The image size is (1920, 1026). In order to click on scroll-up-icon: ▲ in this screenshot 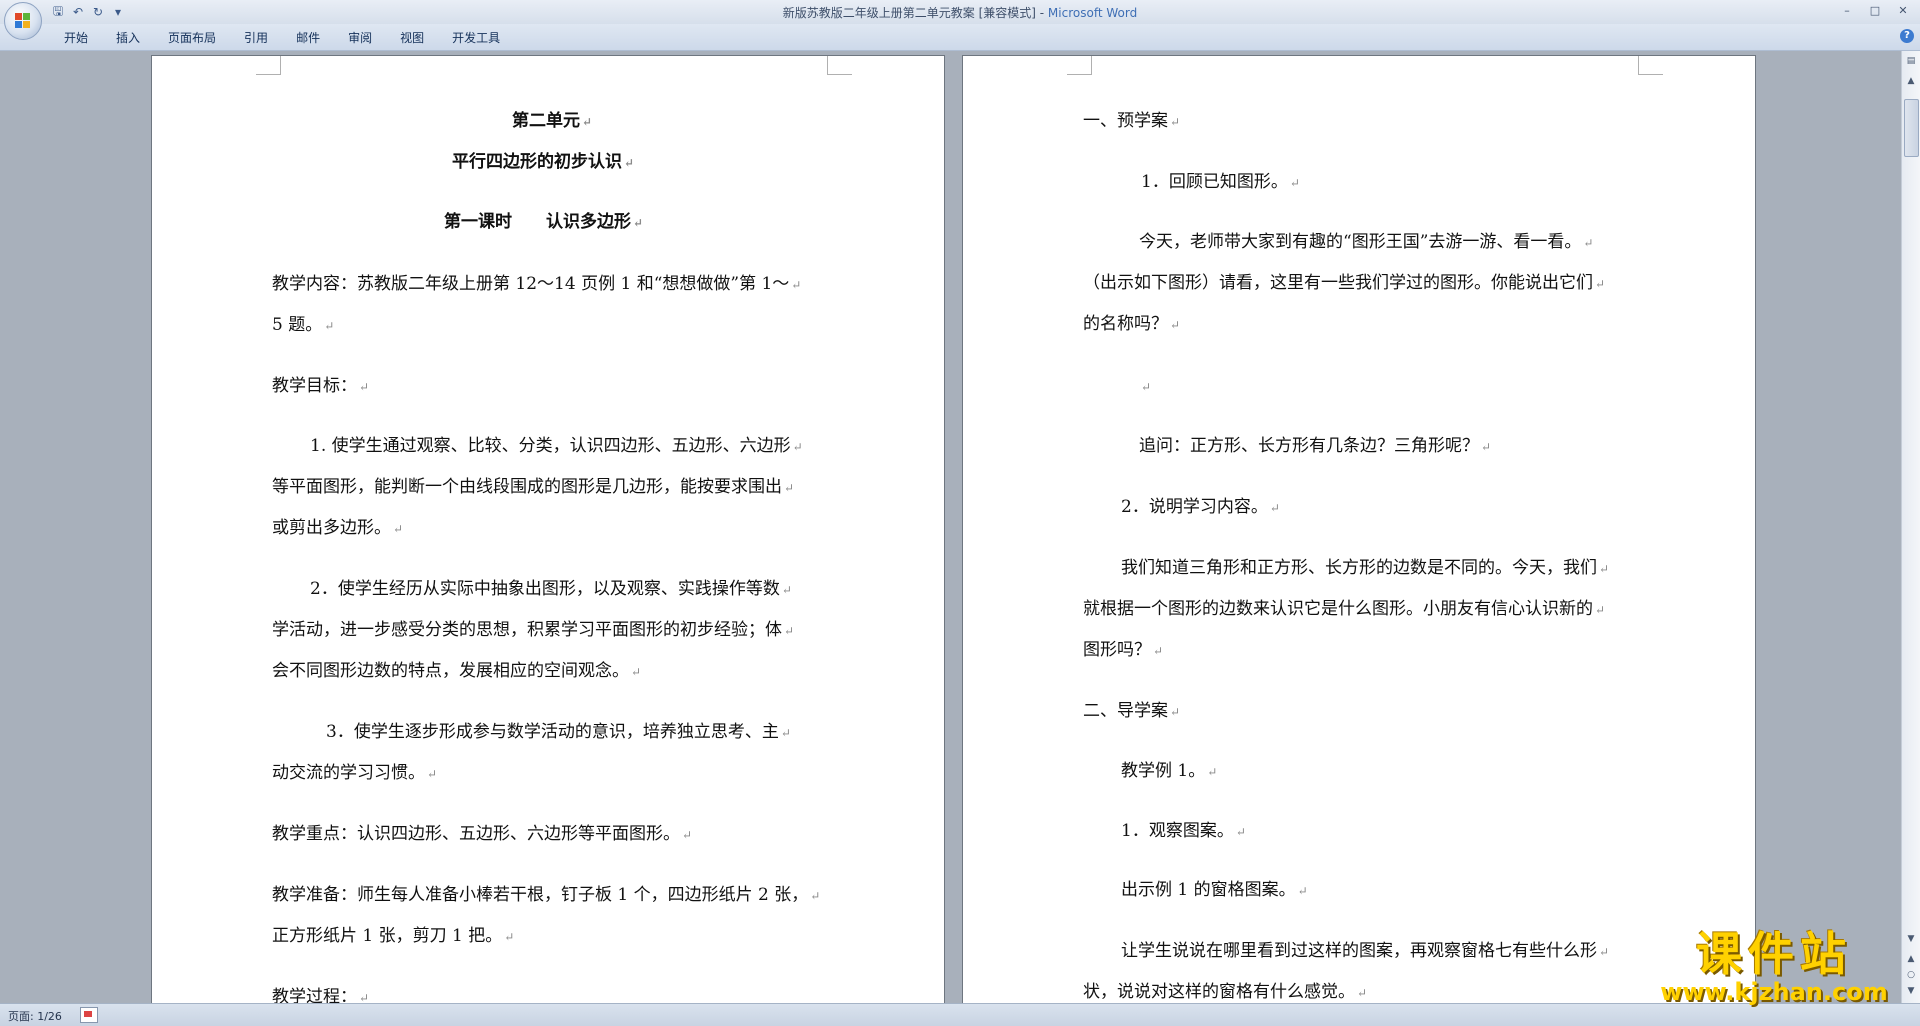, I will do `click(1911, 81)`.